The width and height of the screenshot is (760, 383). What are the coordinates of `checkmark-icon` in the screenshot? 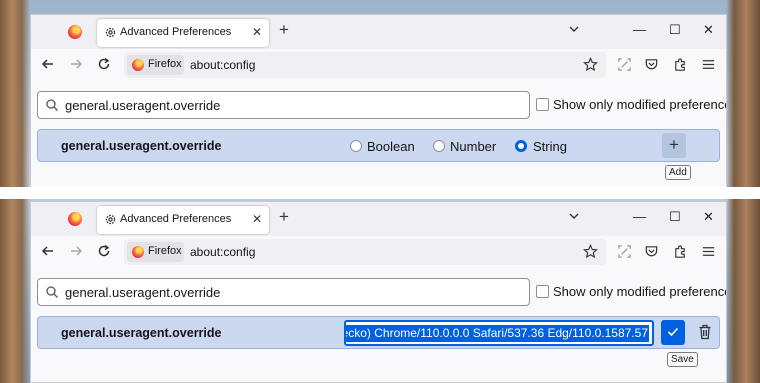 It's located at (673, 332).